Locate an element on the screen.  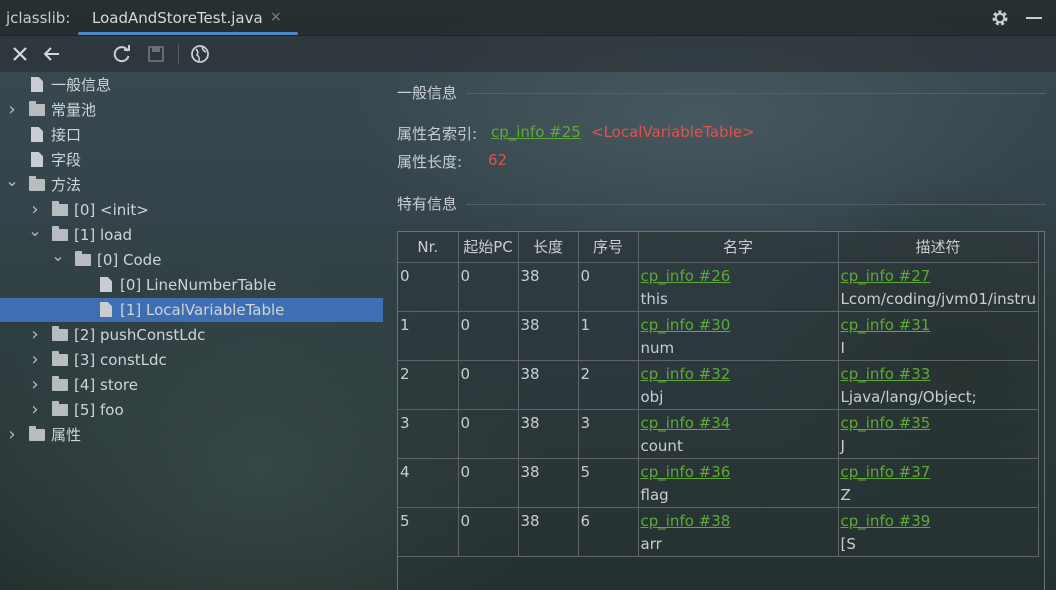
table-row: 4 0 38 5 cp_info #36 flag cp_info #37 Z is located at coordinates (718, 483).